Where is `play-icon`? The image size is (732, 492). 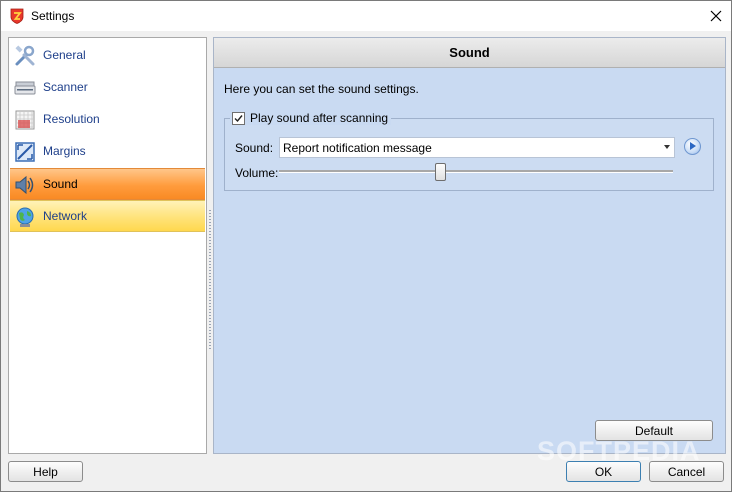
play-icon is located at coordinates (693, 146).